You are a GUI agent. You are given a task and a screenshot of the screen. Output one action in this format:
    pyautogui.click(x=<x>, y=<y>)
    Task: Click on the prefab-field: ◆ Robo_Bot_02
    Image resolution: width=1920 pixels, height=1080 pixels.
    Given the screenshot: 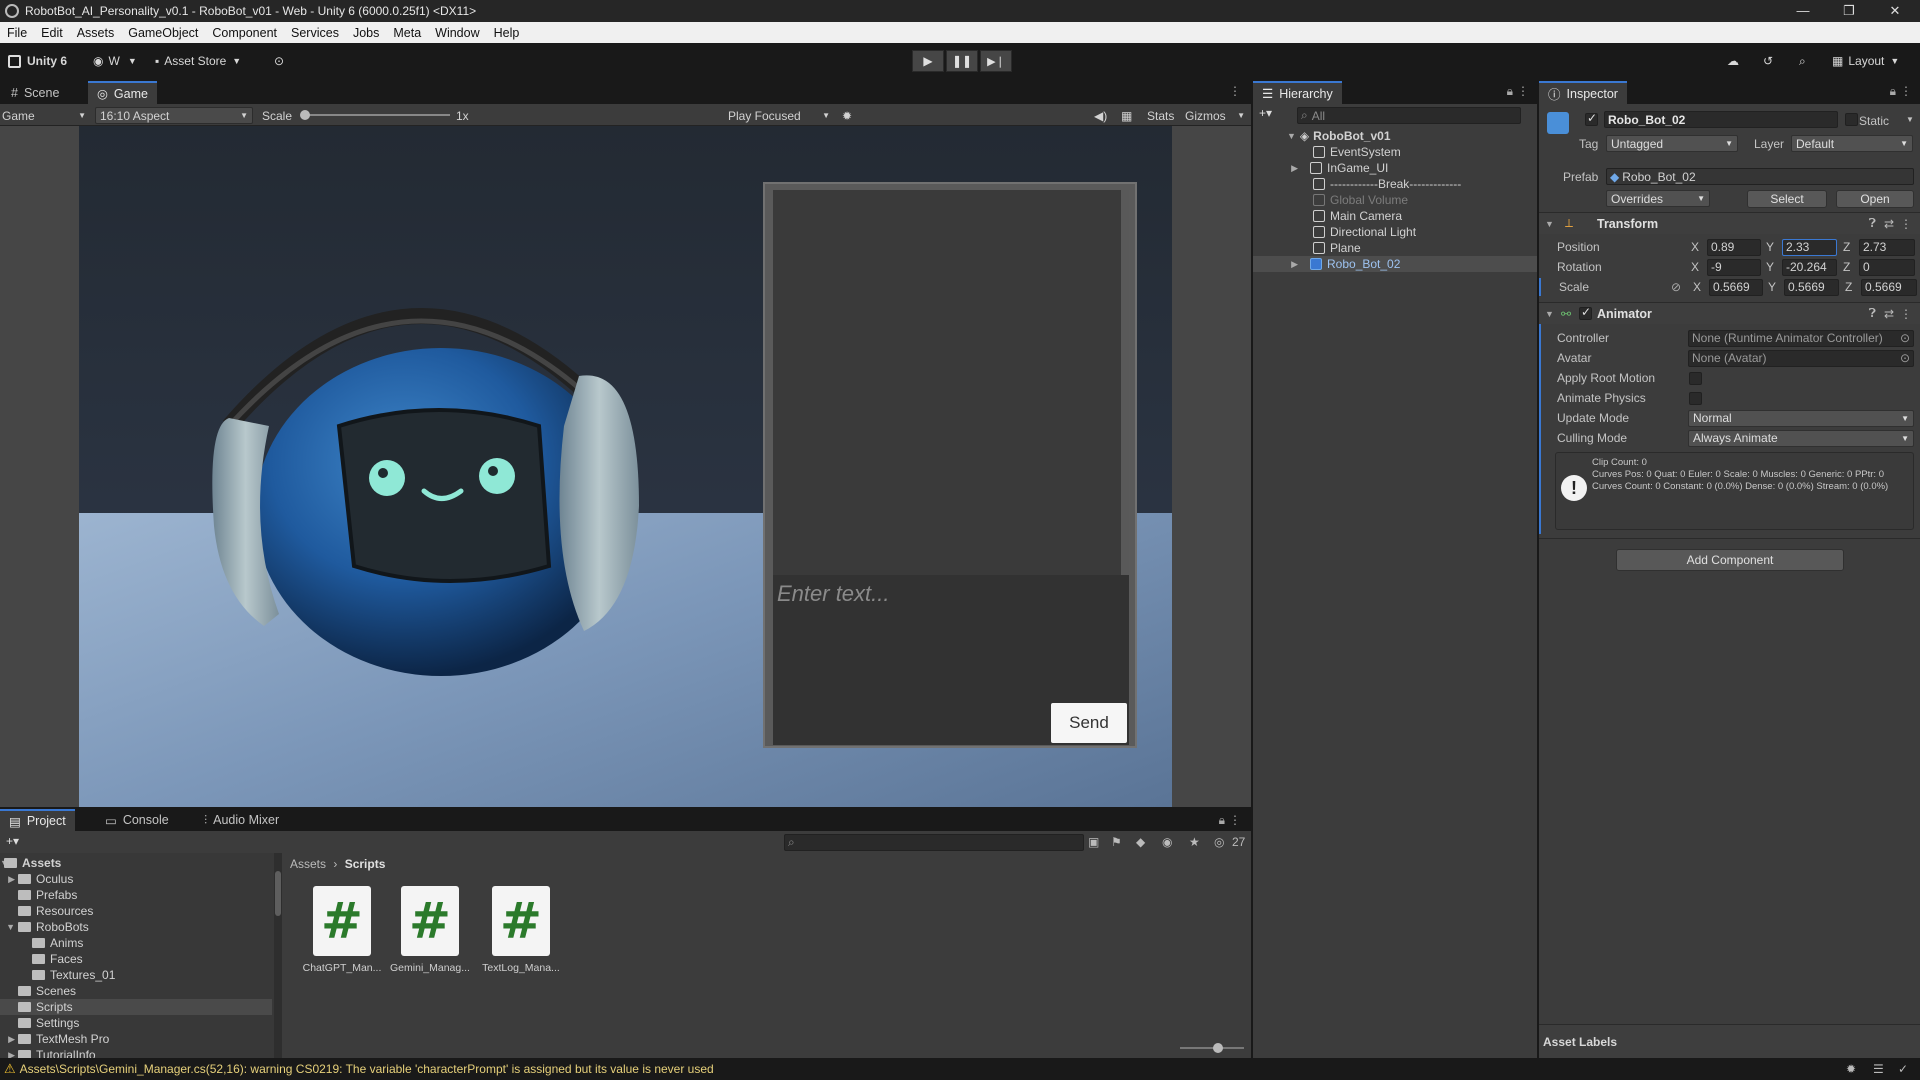 What is the action you would take?
    pyautogui.click(x=1760, y=176)
    